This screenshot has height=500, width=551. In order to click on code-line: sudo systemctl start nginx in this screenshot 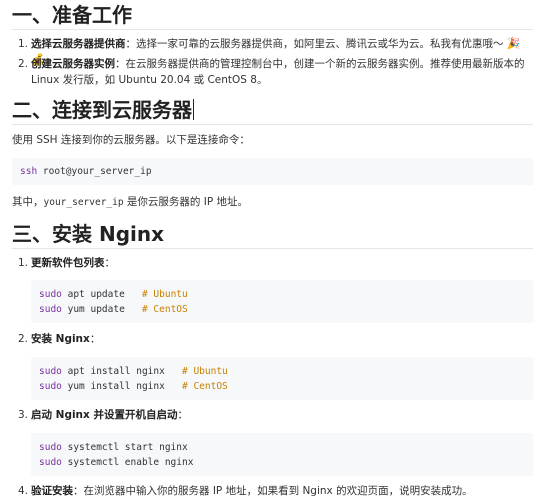, I will do `click(113, 447)`.